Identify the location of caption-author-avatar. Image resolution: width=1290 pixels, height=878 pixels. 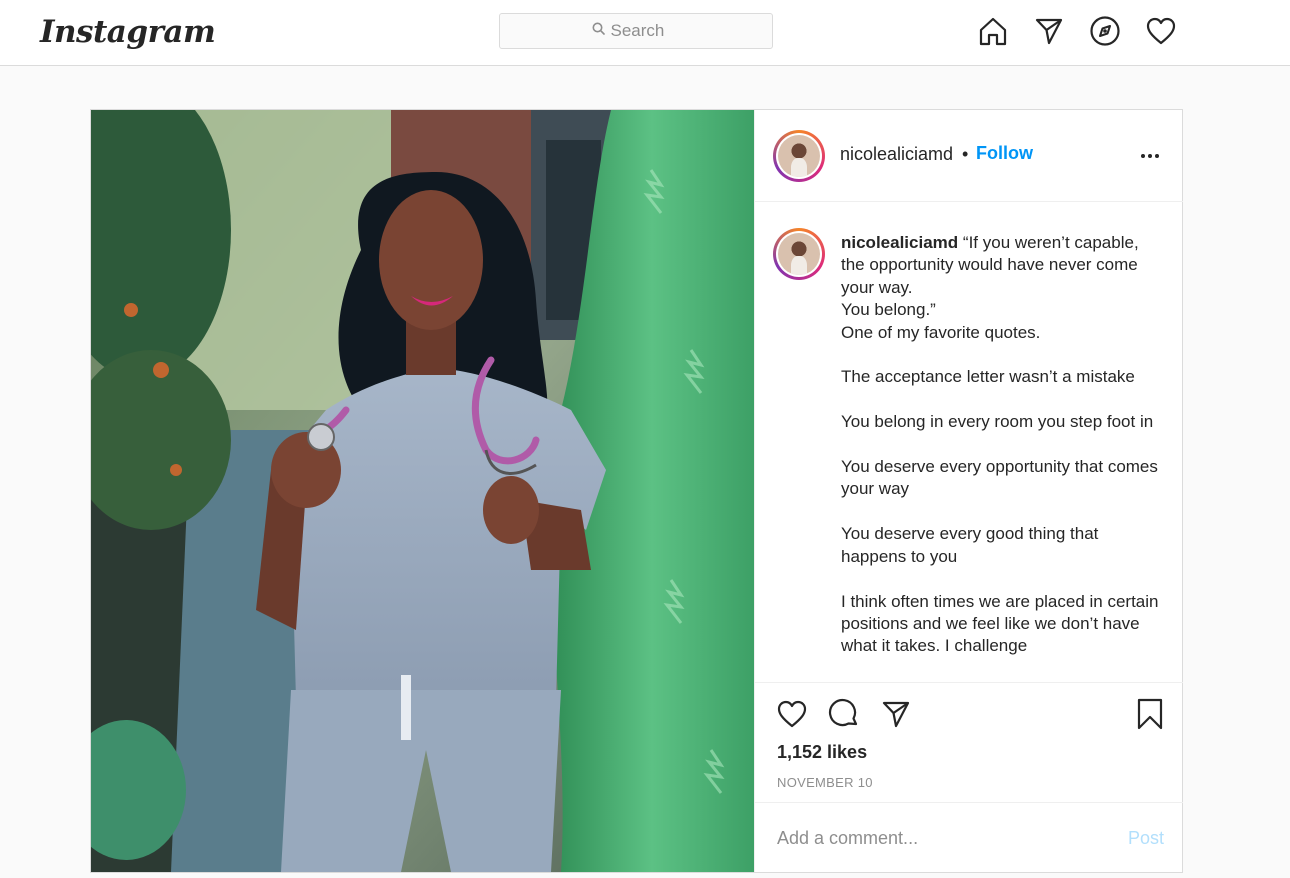
(799, 254).